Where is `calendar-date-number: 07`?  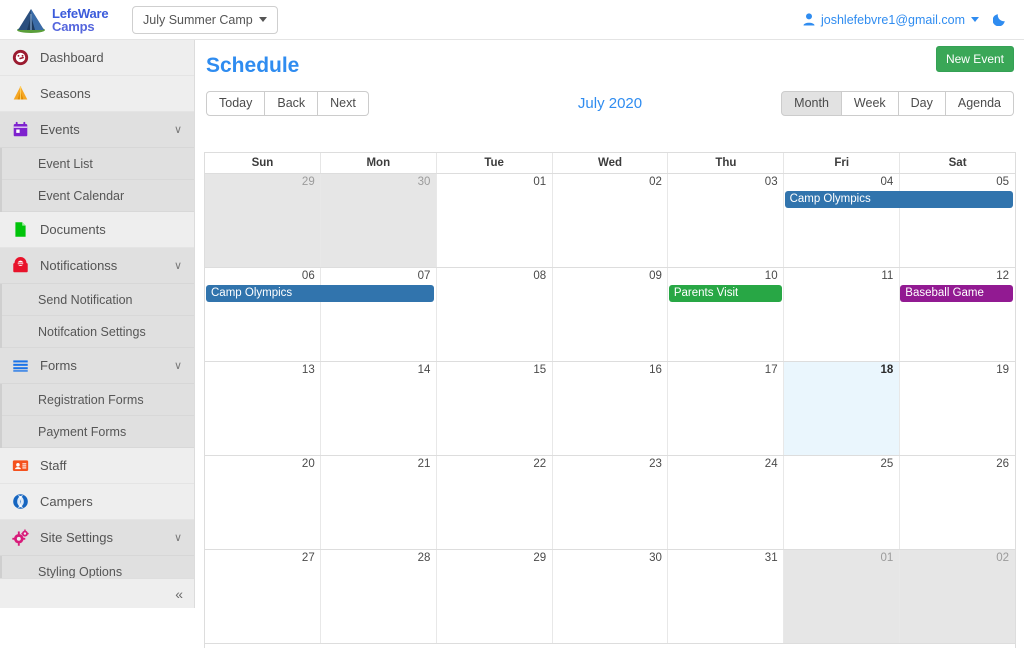 calendar-date-number: 07 is located at coordinates (379, 275).